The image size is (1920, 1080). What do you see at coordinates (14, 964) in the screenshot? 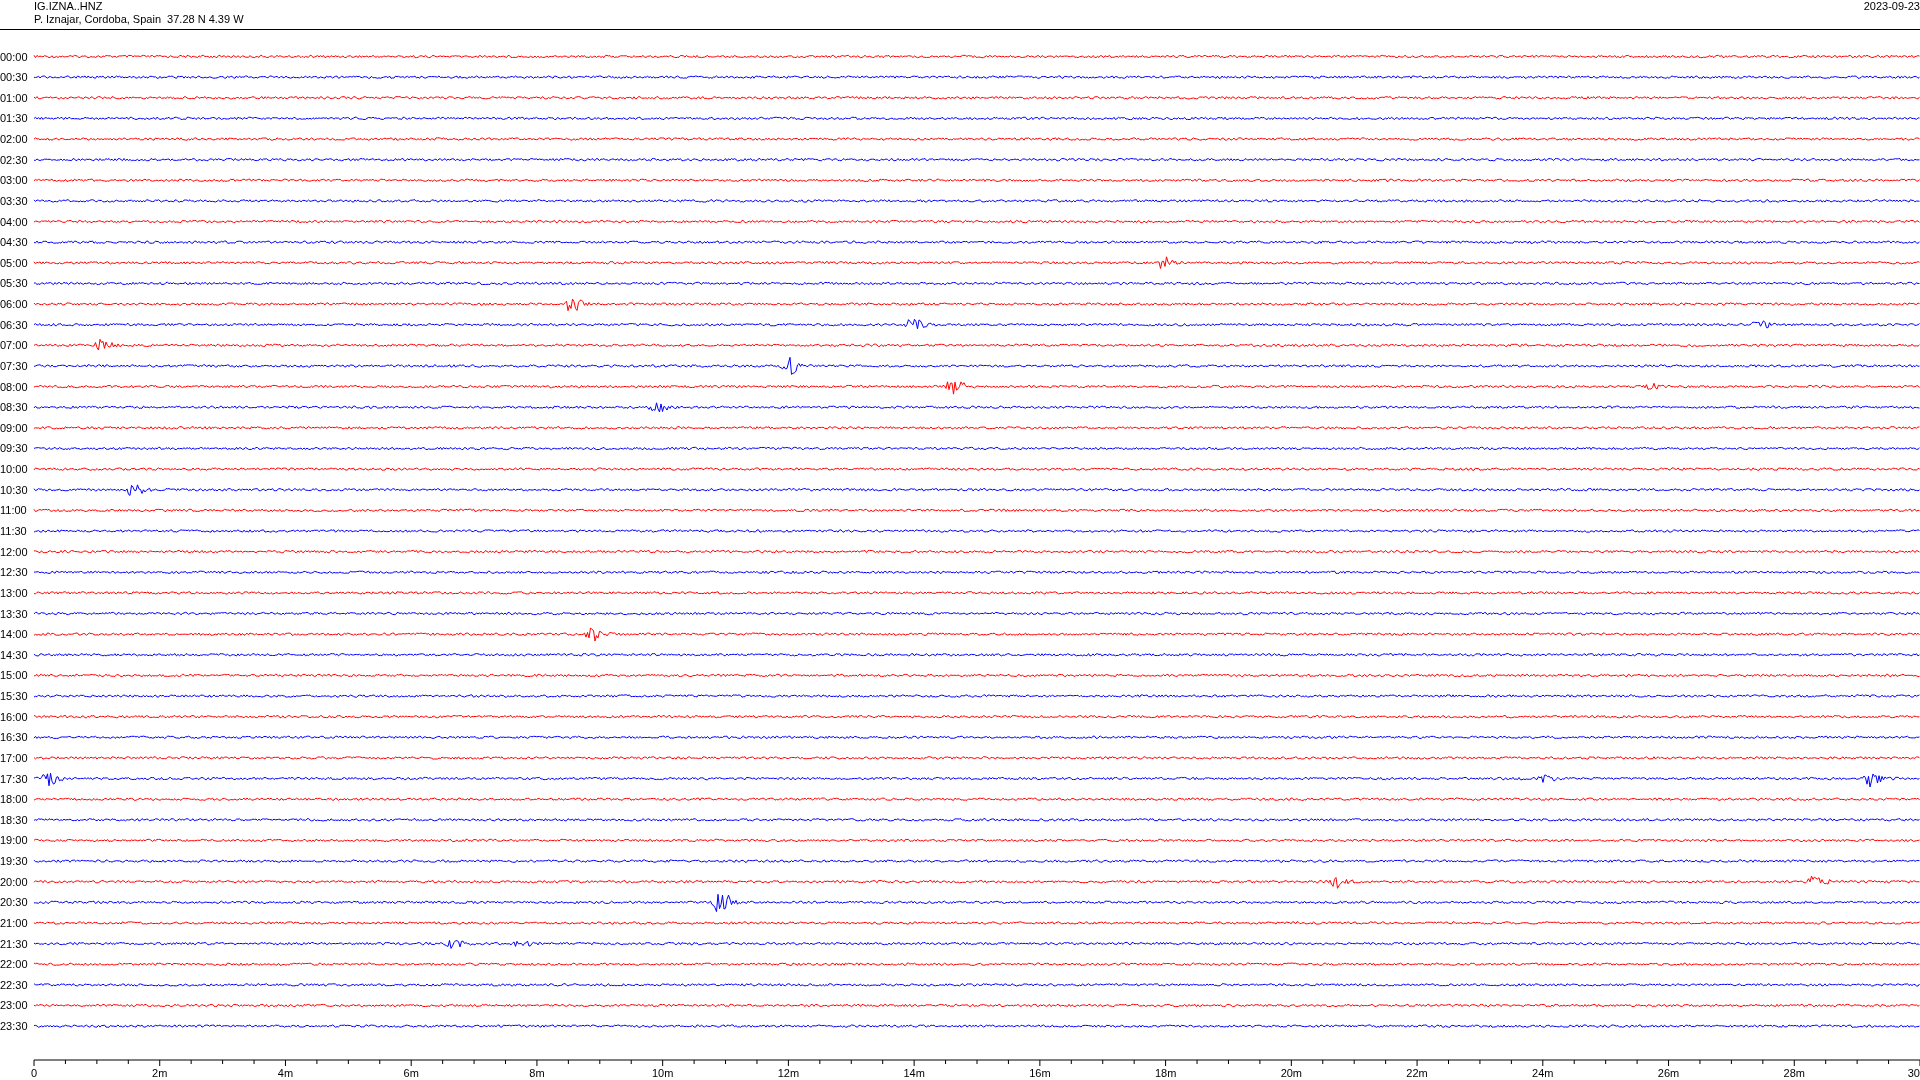
I see `time-label: 22:00` at bounding box center [14, 964].